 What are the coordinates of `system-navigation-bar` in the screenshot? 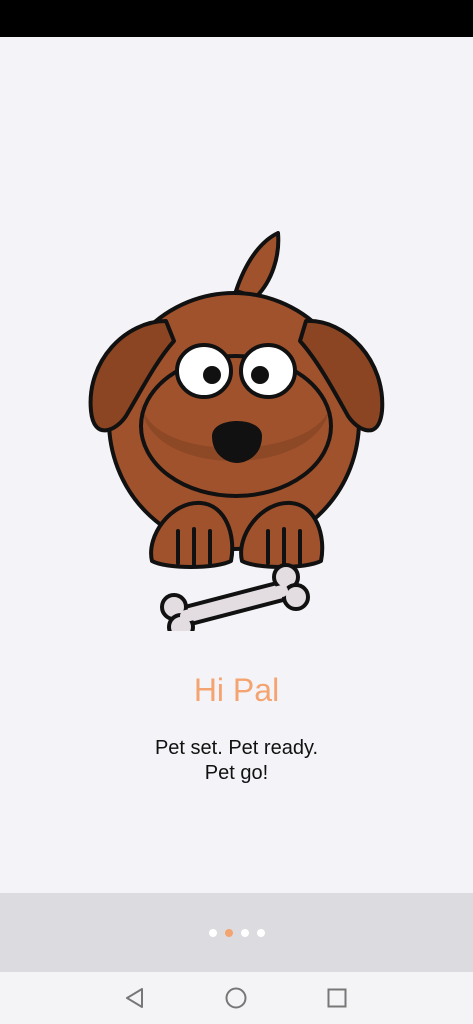 It's located at (236, 998).